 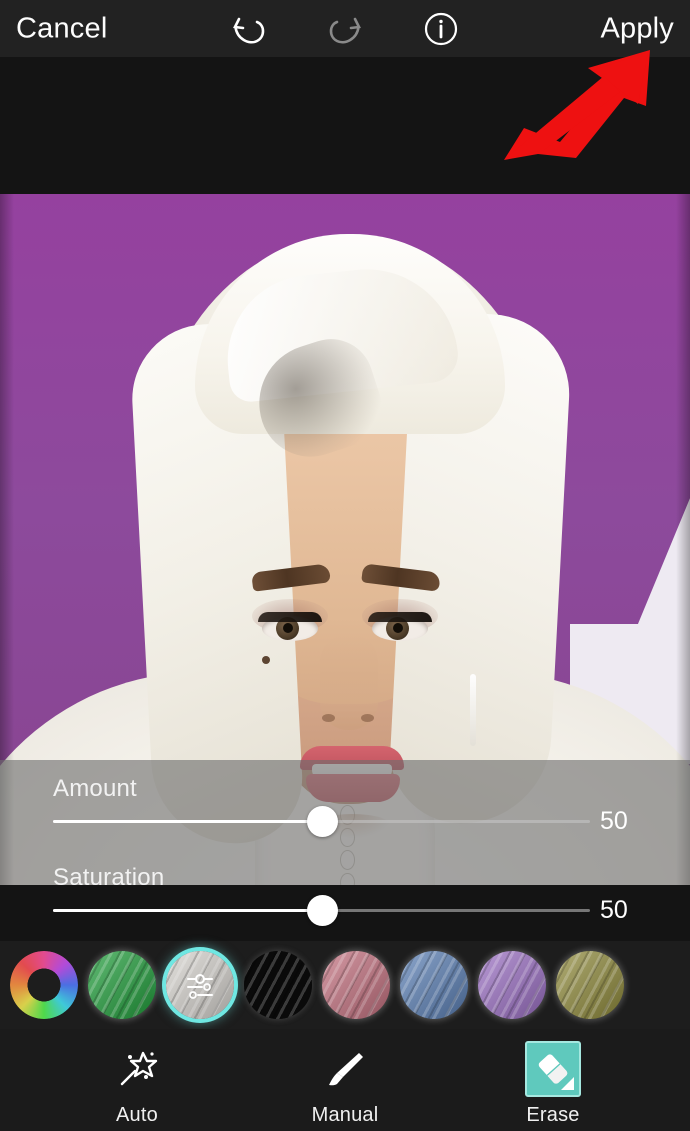 I want to click on color-swatch-silver, so click(x=200, y=985).